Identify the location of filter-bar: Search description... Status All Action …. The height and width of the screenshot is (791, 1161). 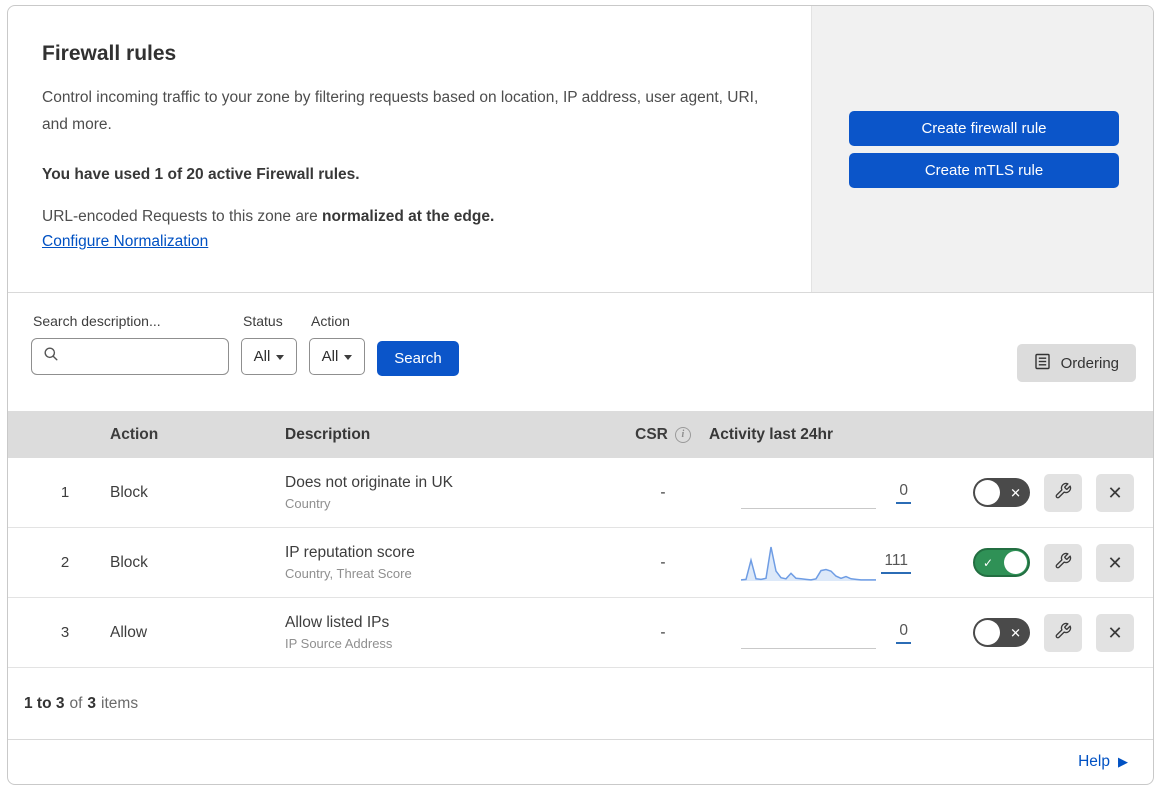
(580, 352).